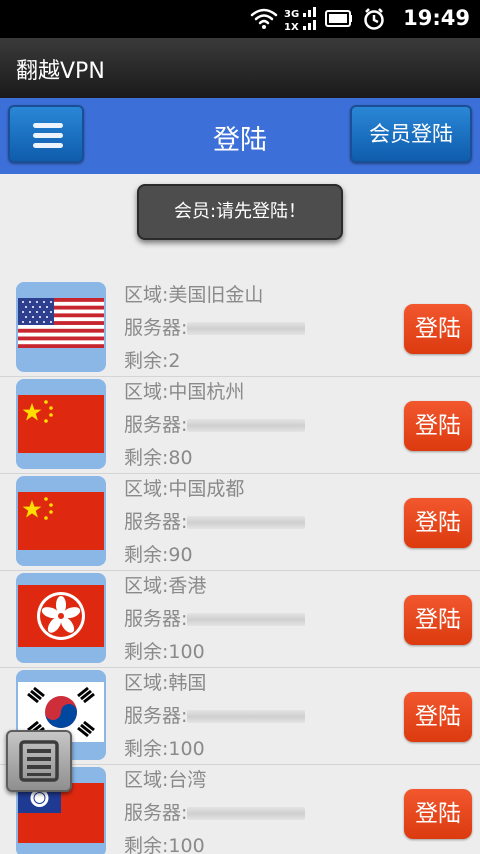  What do you see at coordinates (61, 618) in the screenshot?
I see `hongkong-flag-icon` at bounding box center [61, 618].